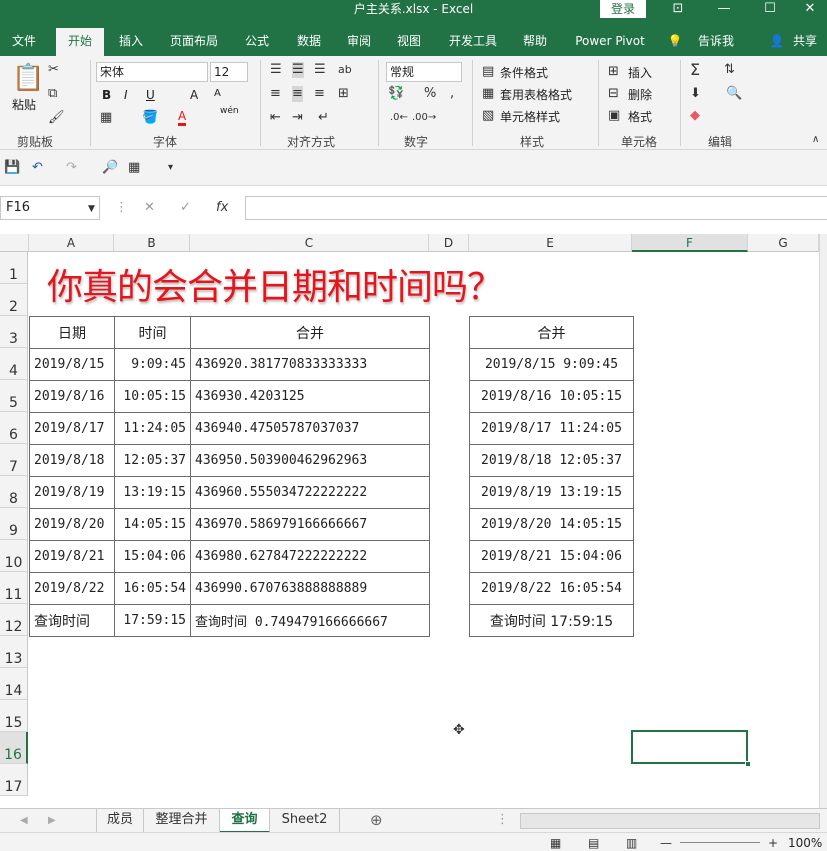 The width and height of the screenshot is (827, 851). I want to click on cell-merged: 436950.503900462962963, so click(310, 460).